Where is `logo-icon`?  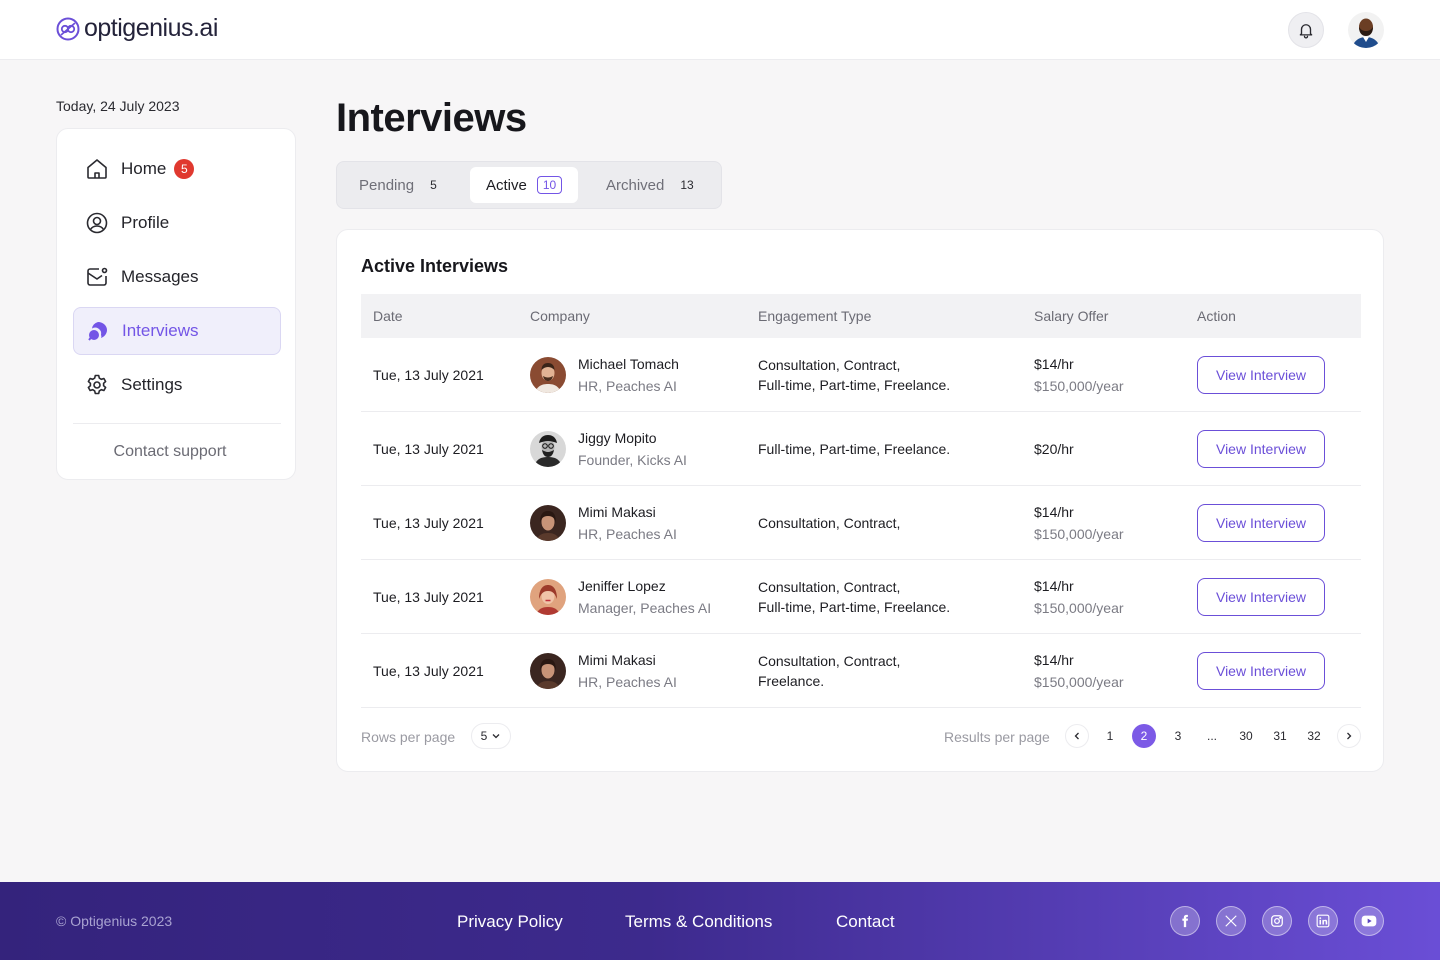 logo-icon is located at coordinates (68, 28).